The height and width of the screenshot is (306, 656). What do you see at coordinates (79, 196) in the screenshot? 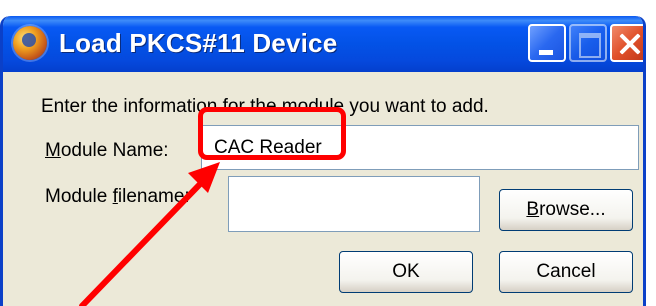
I see `module-filename-label-pre: Module` at bounding box center [79, 196].